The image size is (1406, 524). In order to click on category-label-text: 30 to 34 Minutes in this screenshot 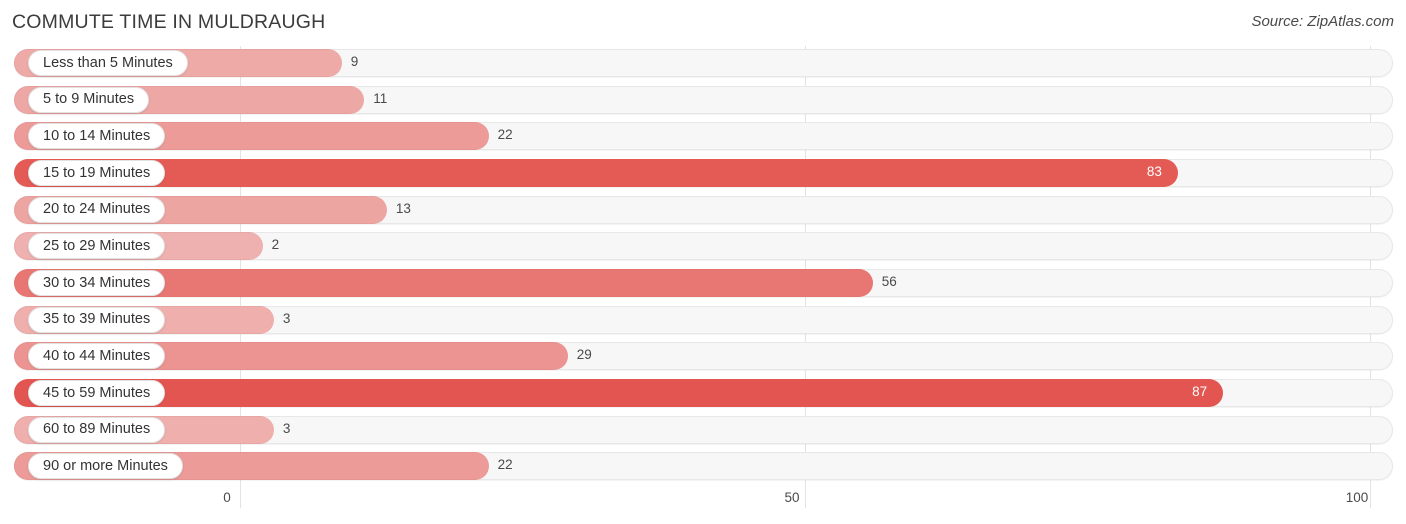, I will do `click(97, 282)`.